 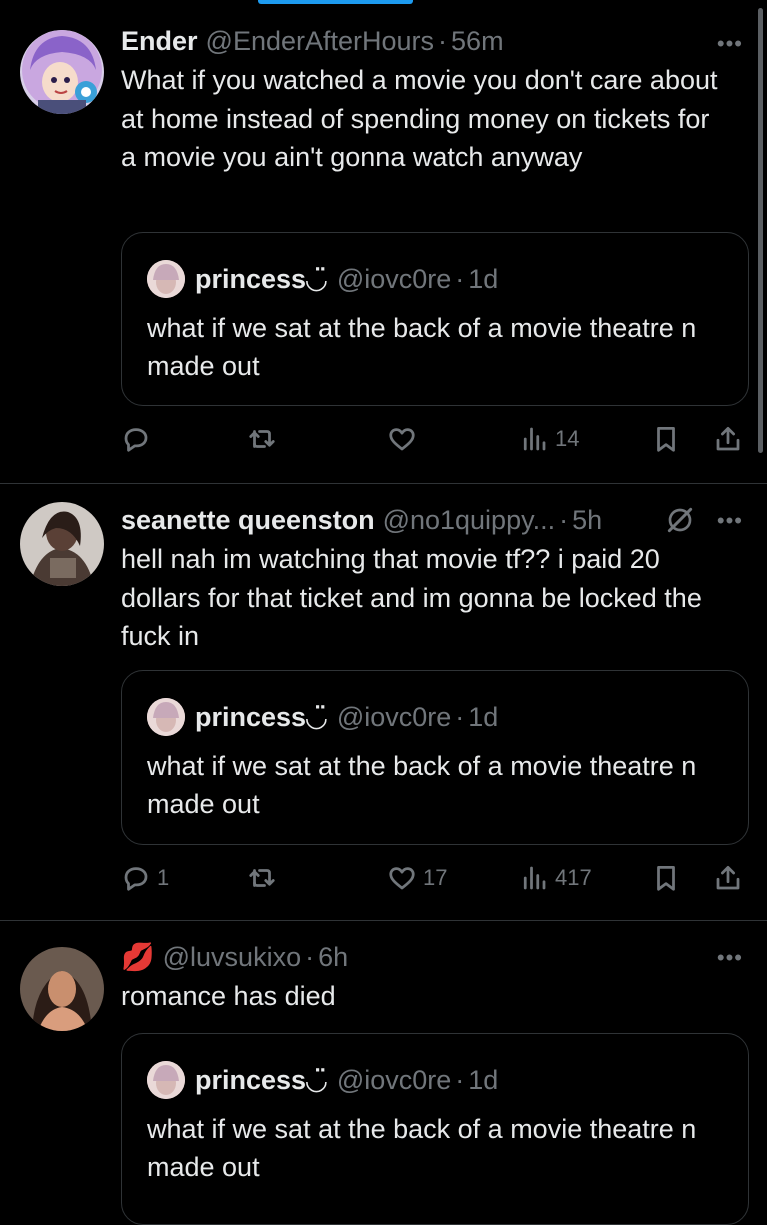 What do you see at coordinates (248, 520) in the screenshot?
I see `display-name: seanette queenston` at bounding box center [248, 520].